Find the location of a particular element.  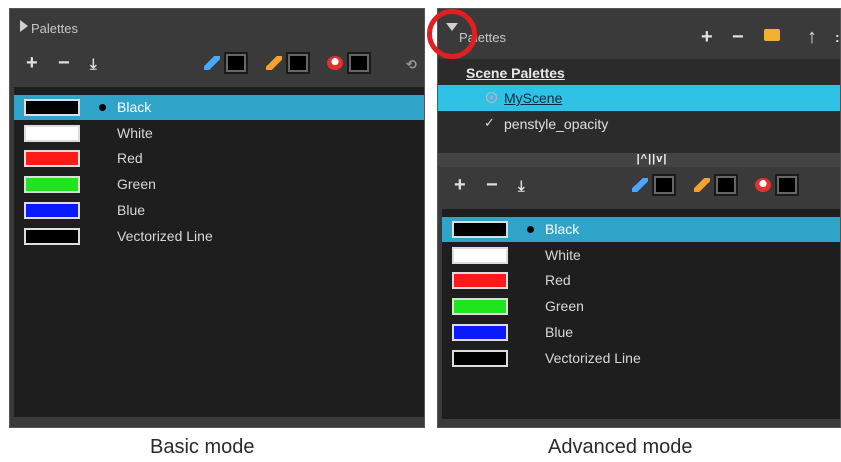

add-palette-button: + is located at coordinates (707, 37).